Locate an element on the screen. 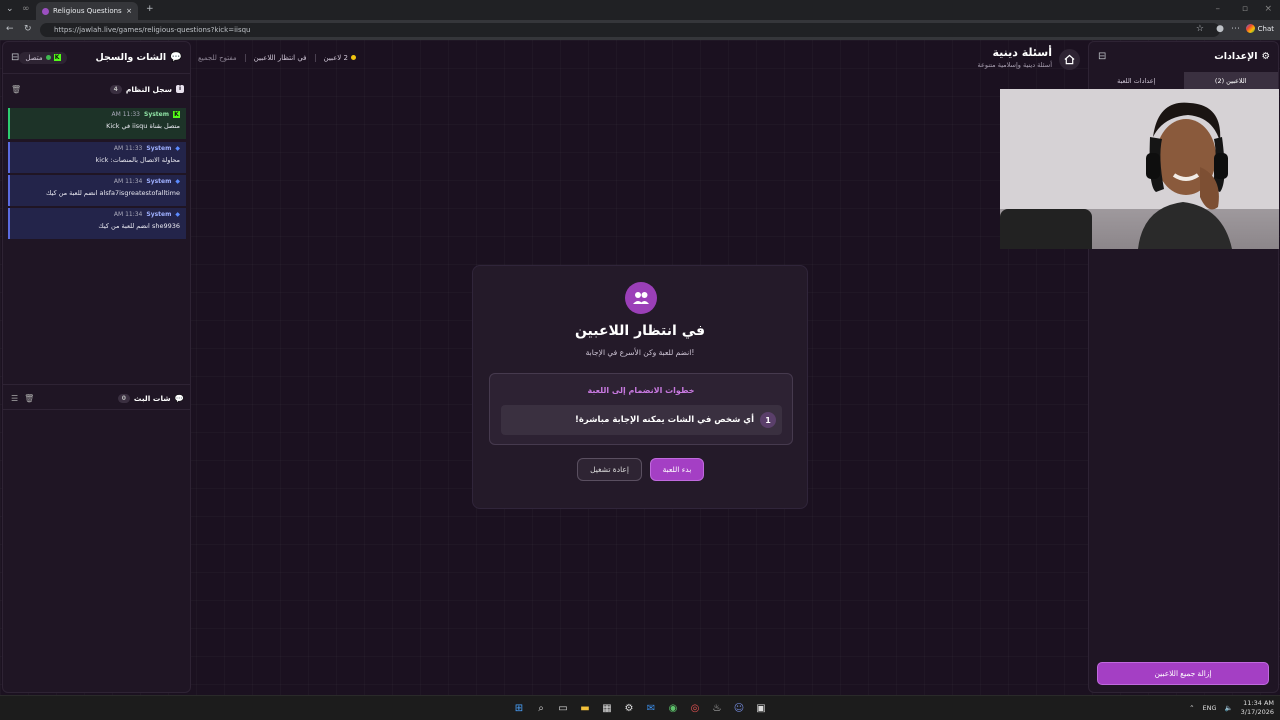 Image resolution: width=1280 pixels, height=720 pixels. tab-players: اللاعبين (2) is located at coordinates (1230, 81).